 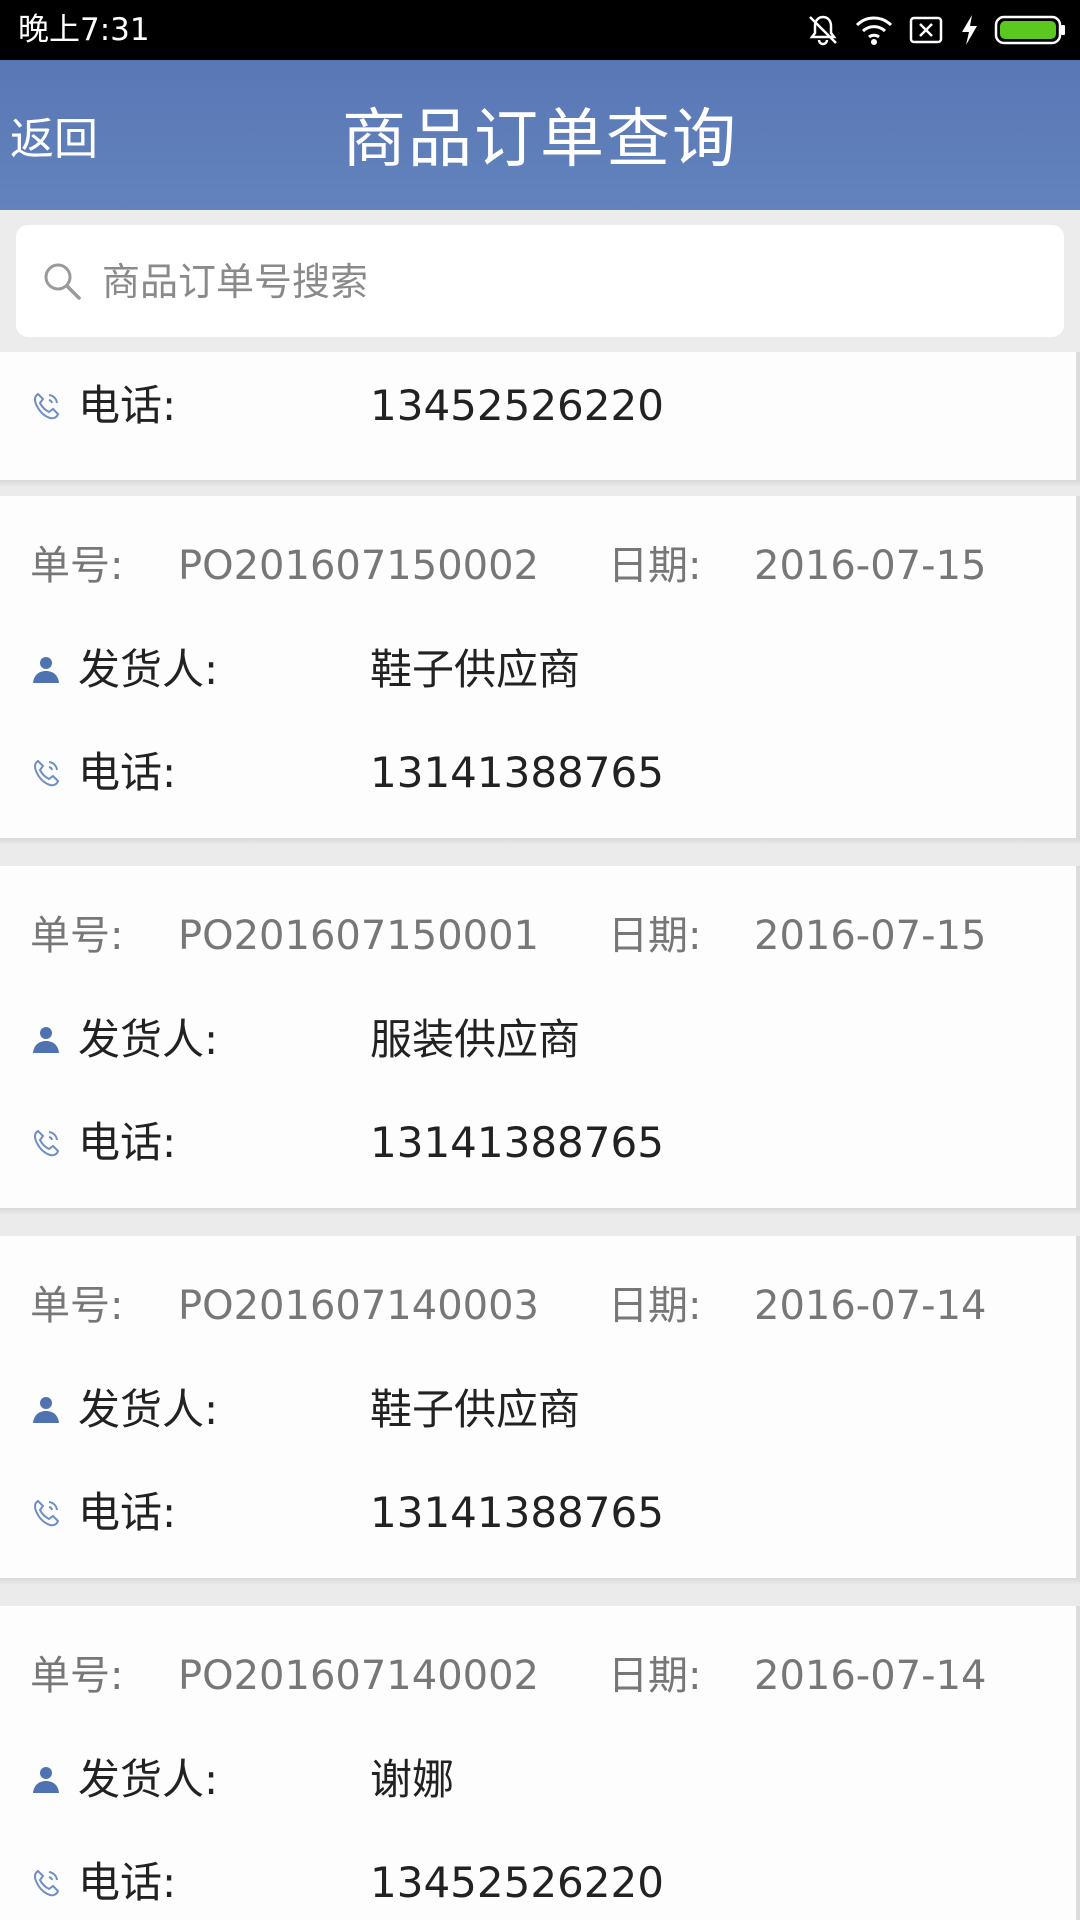 What do you see at coordinates (540, 30) in the screenshot?
I see `status-bar: 晚上7:31` at bounding box center [540, 30].